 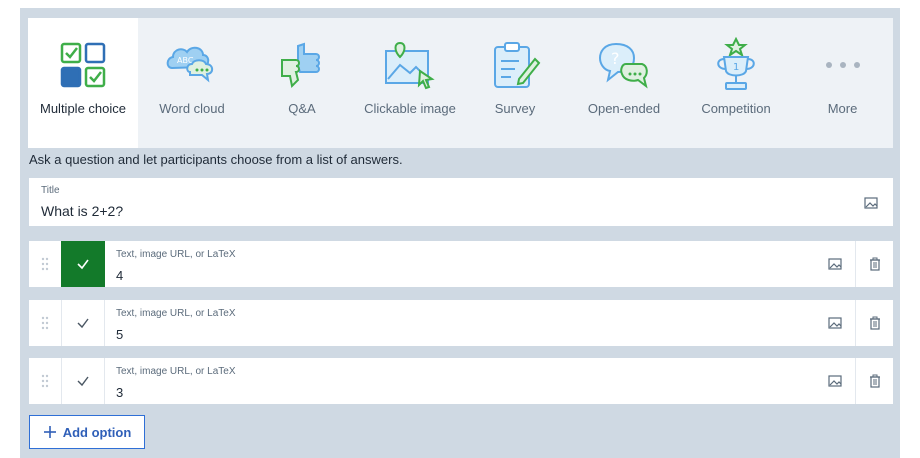 I want to click on tab-multiple-choice: Multiple choice, so click(x=83, y=83).